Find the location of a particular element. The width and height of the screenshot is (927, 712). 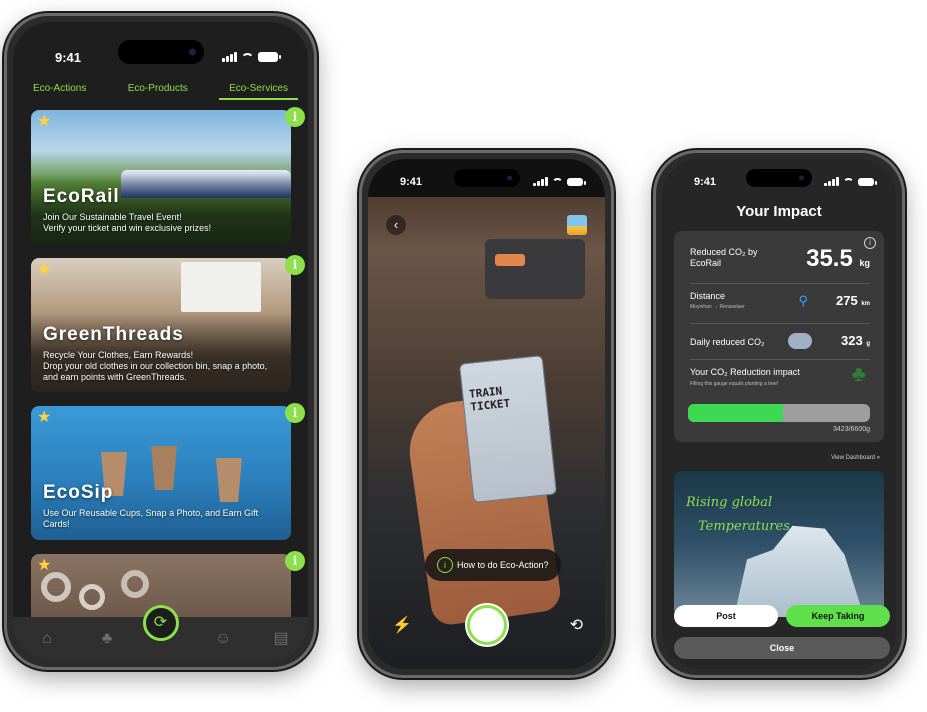

station-sign is located at coordinates (535, 269).